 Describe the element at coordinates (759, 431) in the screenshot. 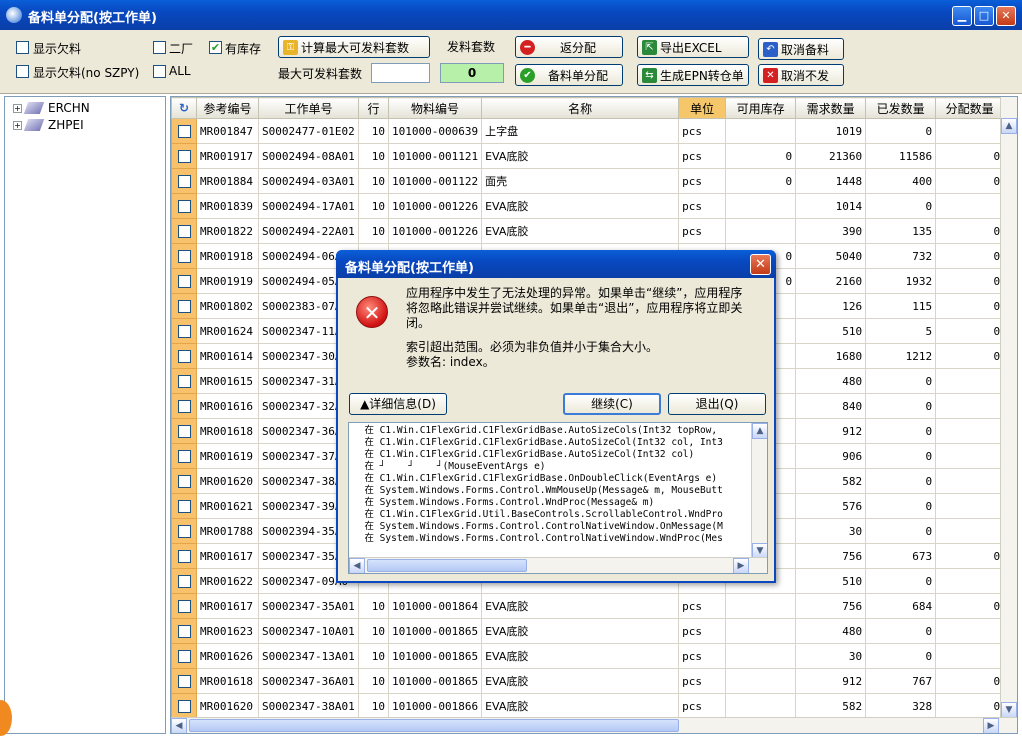

I see `stack-scroll-up-button: ▲` at that location.